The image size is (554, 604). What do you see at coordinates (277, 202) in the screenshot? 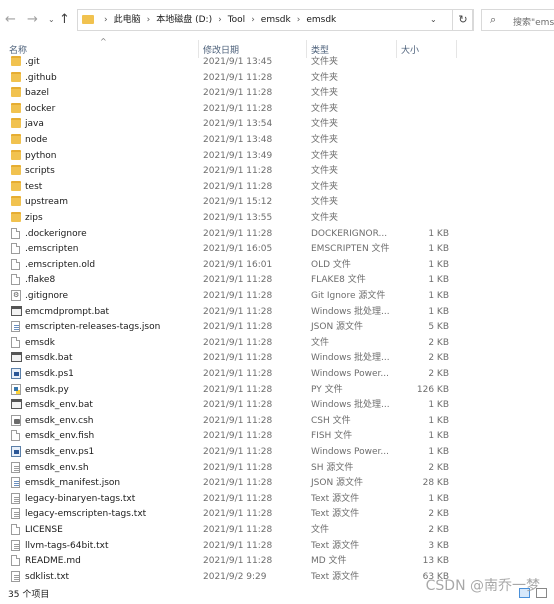
I see `file-row: upstream 2021/9/1 15:12 文件夹` at bounding box center [277, 202].